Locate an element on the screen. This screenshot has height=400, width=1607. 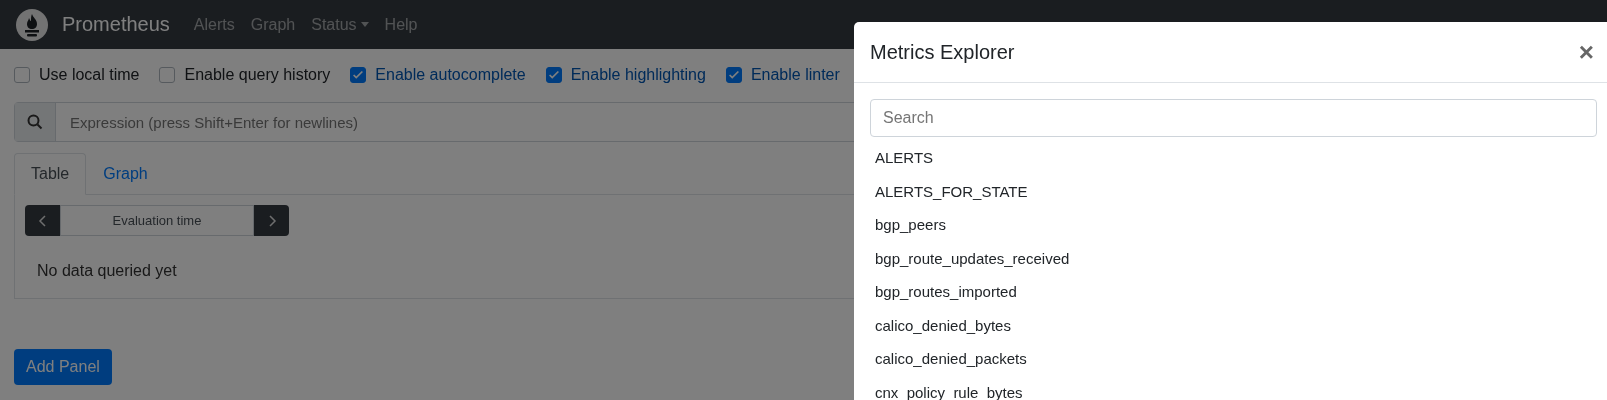
checkbox-label: Use local time is located at coordinates (89, 75).